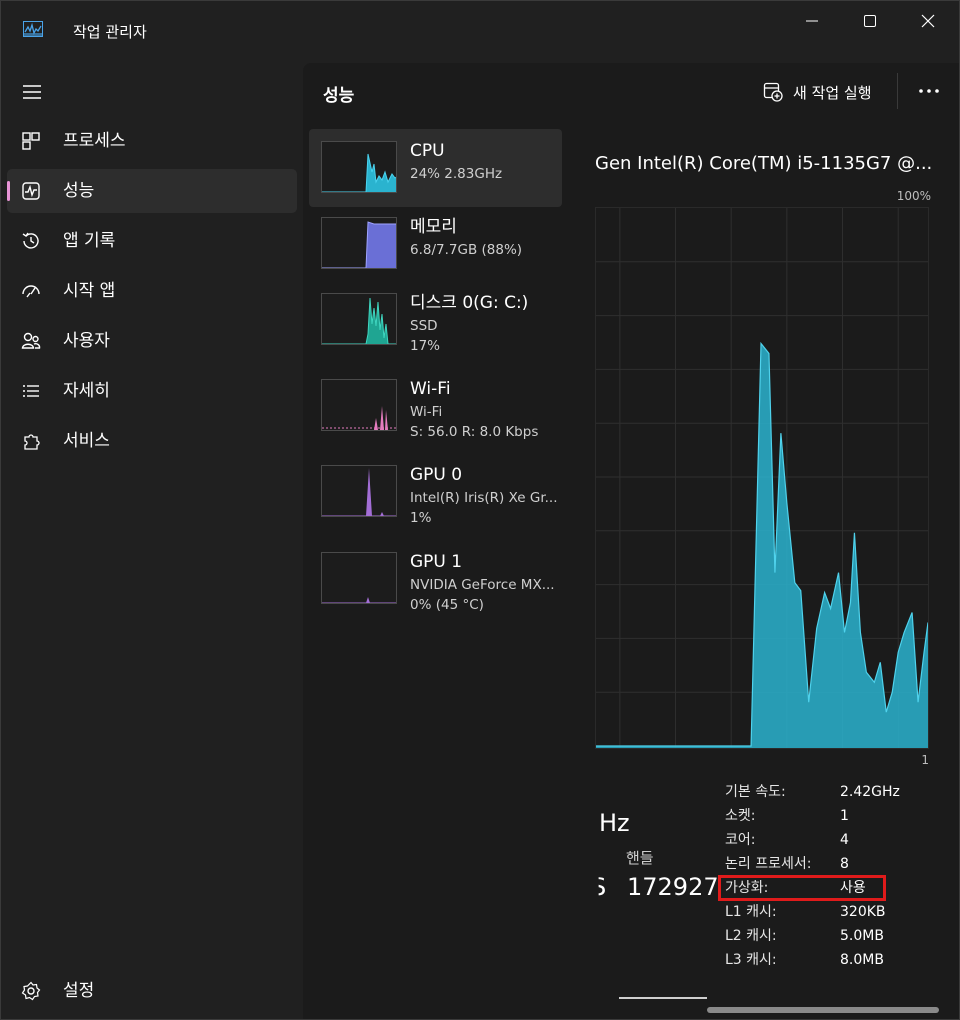 The height and width of the screenshot is (1020, 960). I want to click on maximize-button, so click(870, 21).